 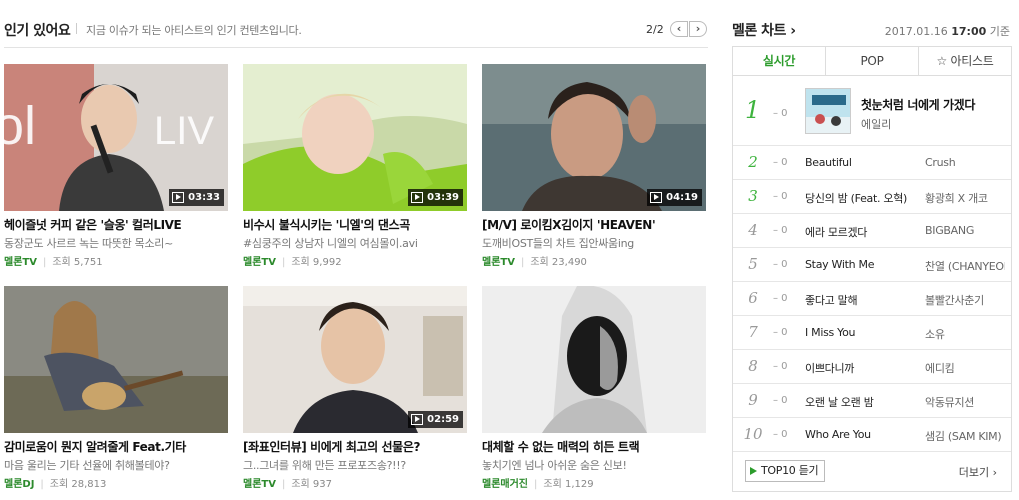 What do you see at coordinates (116, 260) in the screenshot?
I see `card-meta: 멜론TV | 조회 5,751` at bounding box center [116, 260].